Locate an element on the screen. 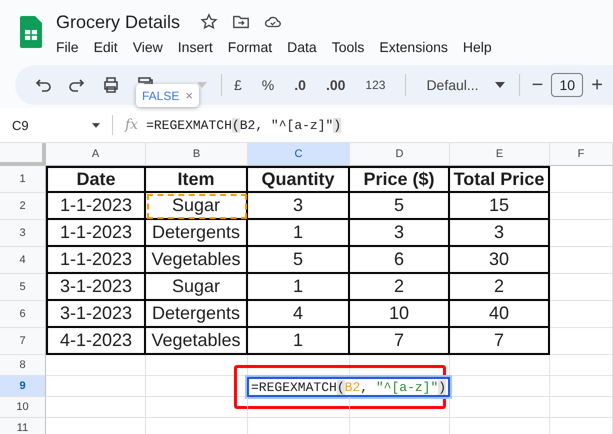 This screenshot has width=613, height=434. table-cell: 4 is located at coordinates (299, 314).